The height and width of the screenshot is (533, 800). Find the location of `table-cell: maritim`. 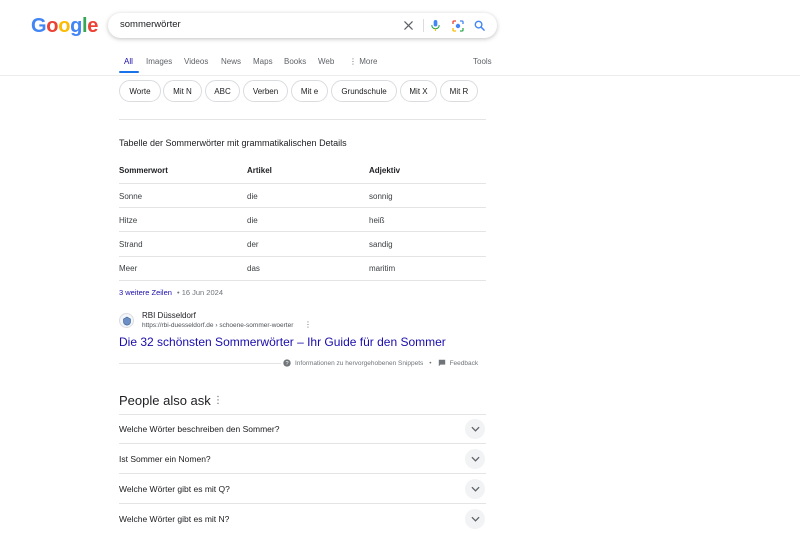

table-cell: maritim is located at coordinates (382, 268).